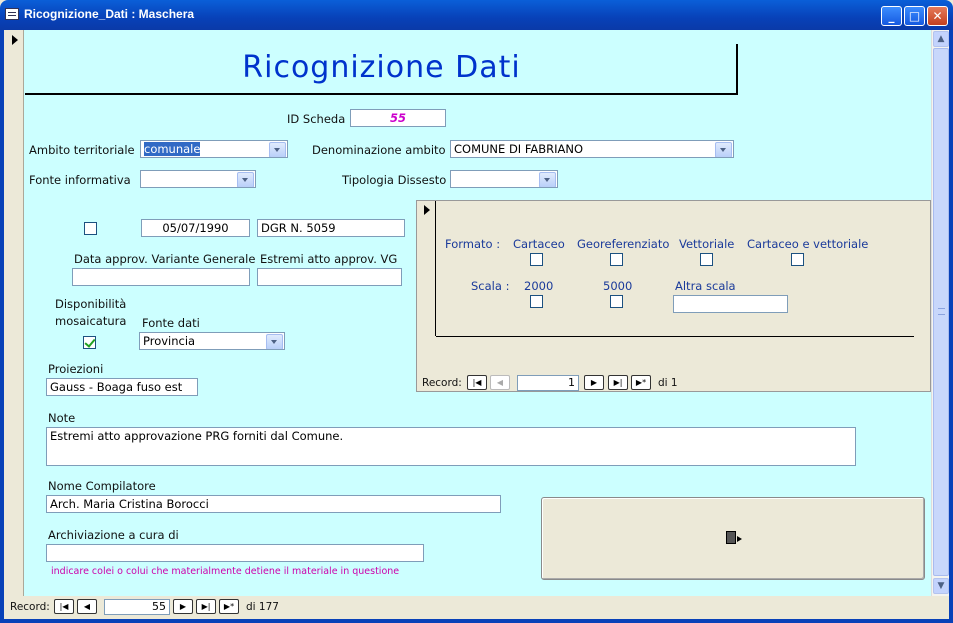 The width and height of the screenshot is (953, 623). What do you see at coordinates (198, 179) in the screenshot?
I see `fonte-informativa-combo` at bounding box center [198, 179].